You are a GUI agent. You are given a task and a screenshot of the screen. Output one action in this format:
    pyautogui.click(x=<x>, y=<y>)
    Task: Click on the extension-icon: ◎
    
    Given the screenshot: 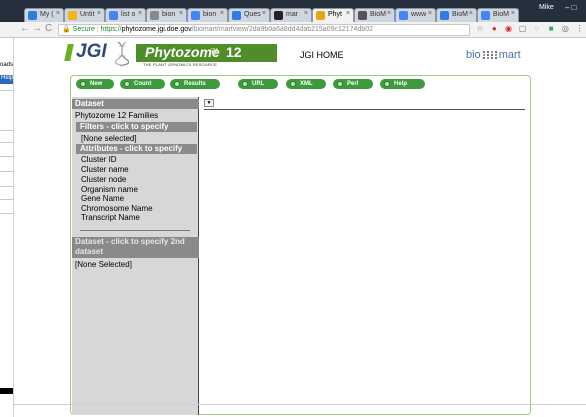 What is the action you would take?
    pyautogui.click(x=565, y=28)
    